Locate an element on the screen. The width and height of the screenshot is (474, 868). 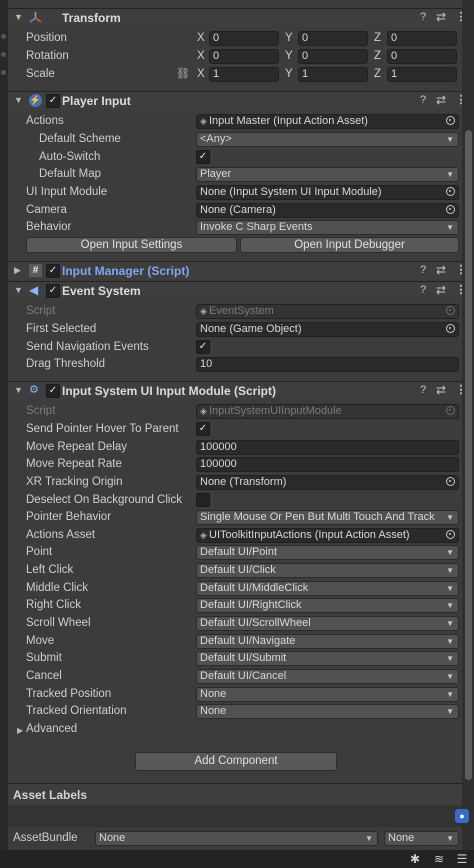
move-repeat-delay-field: 100000 is located at coordinates (327, 447).